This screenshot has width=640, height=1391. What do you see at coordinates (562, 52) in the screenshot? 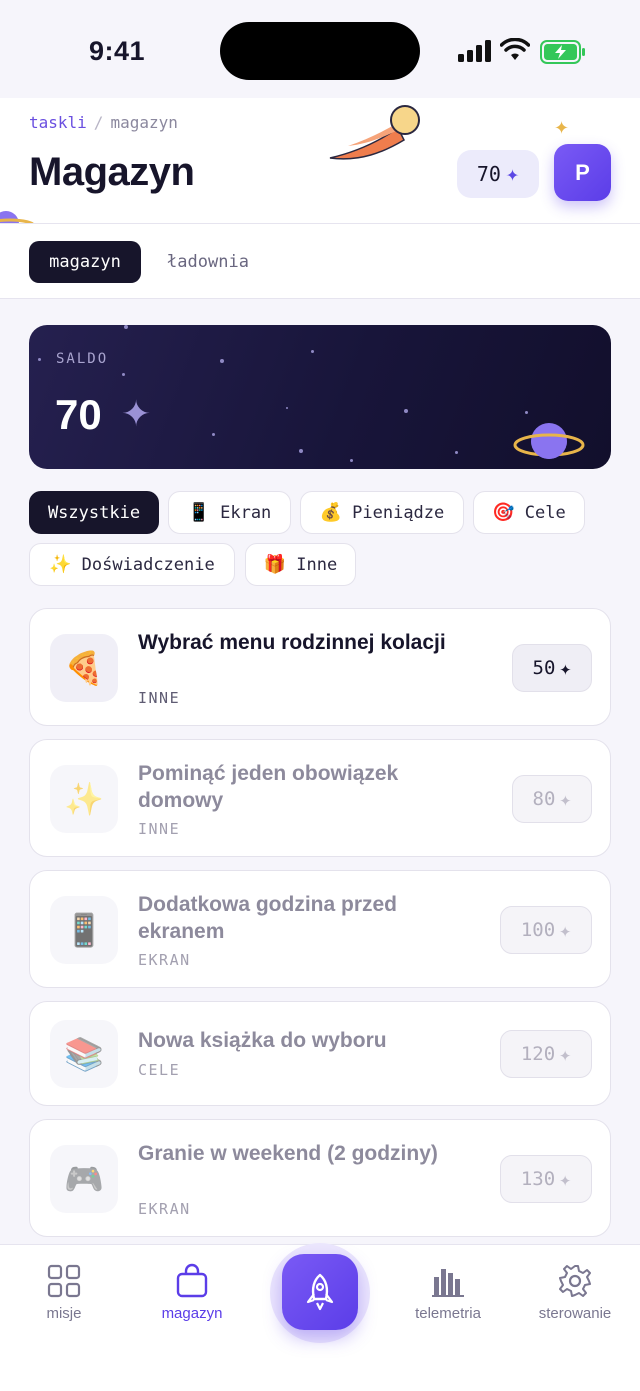
I see `battery-charging-icon` at bounding box center [562, 52].